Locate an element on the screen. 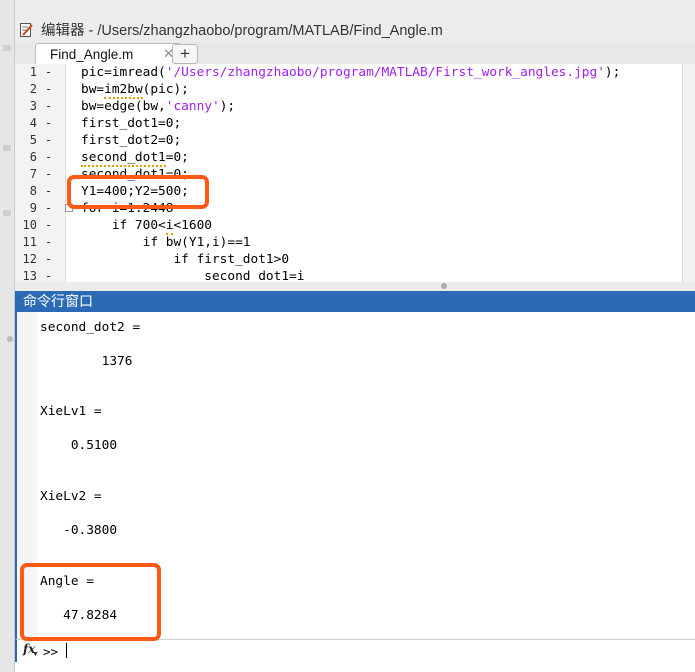 The width and height of the screenshot is (695, 672). code-token: =0; is located at coordinates (177, 157).